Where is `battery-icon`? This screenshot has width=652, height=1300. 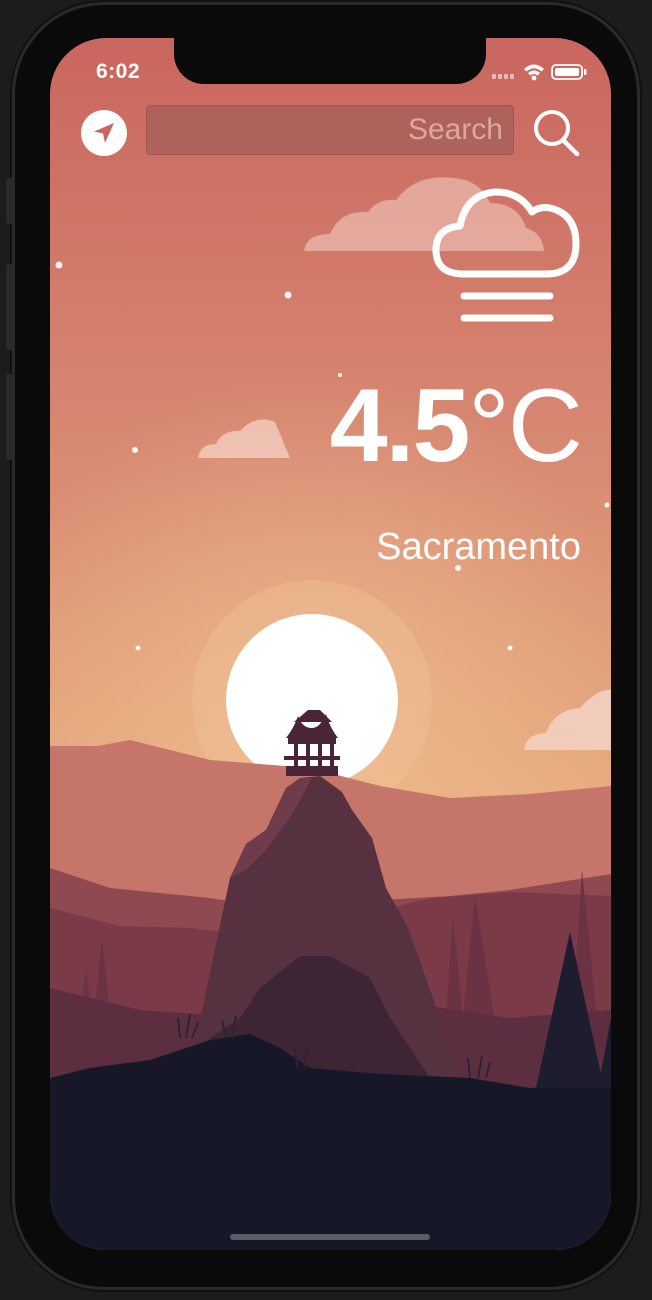
battery-icon is located at coordinates (569, 72).